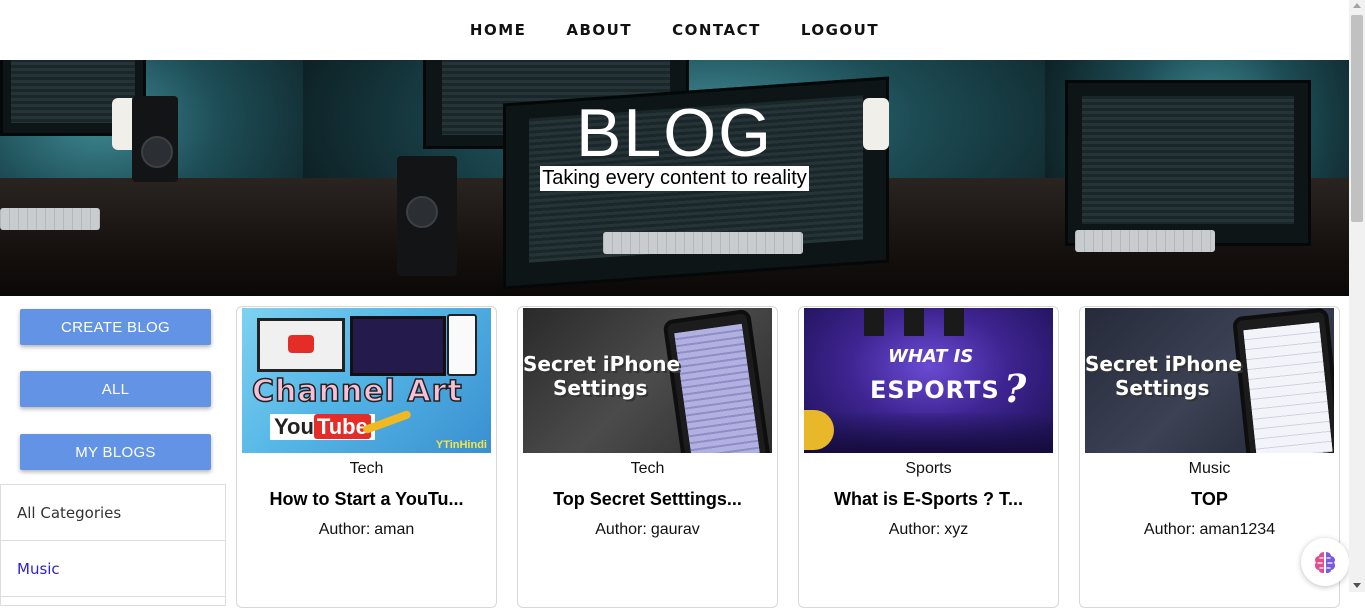 The width and height of the screenshot is (1365, 608). I want to click on brain-icon, so click(1325, 562).